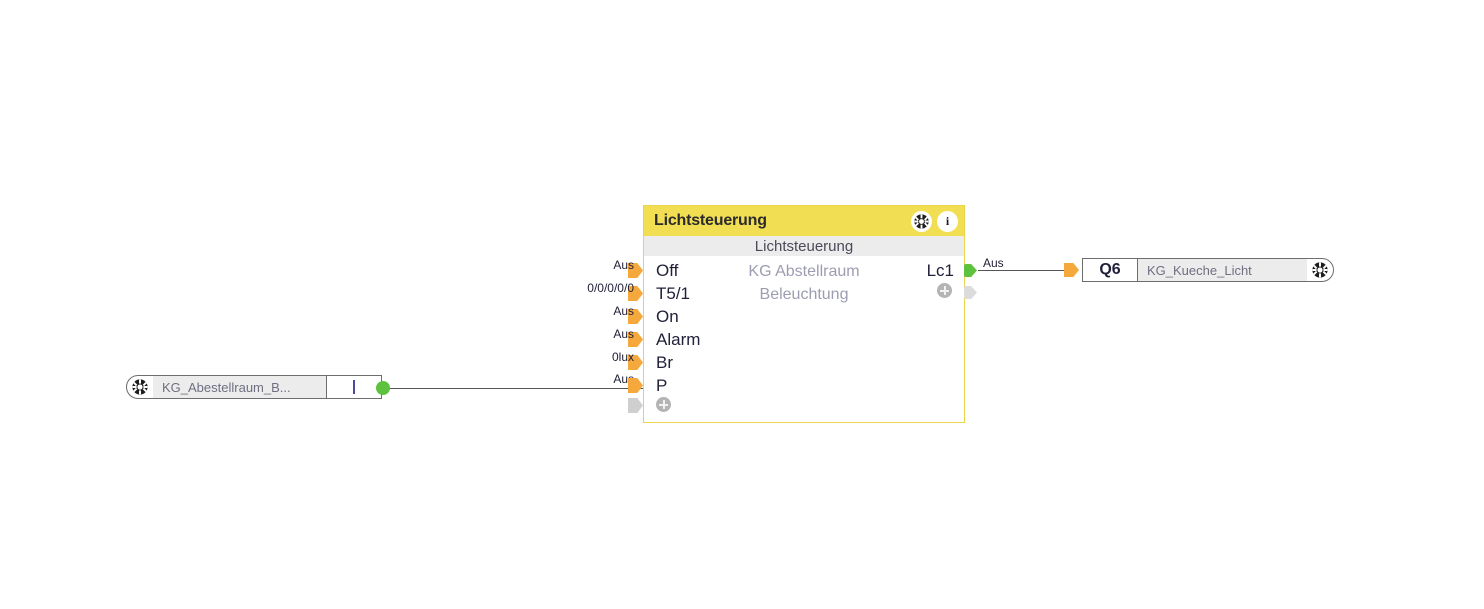 This screenshot has width=1484, height=609. What do you see at coordinates (944, 290) in the screenshot?
I see `add-output-button` at bounding box center [944, 290].